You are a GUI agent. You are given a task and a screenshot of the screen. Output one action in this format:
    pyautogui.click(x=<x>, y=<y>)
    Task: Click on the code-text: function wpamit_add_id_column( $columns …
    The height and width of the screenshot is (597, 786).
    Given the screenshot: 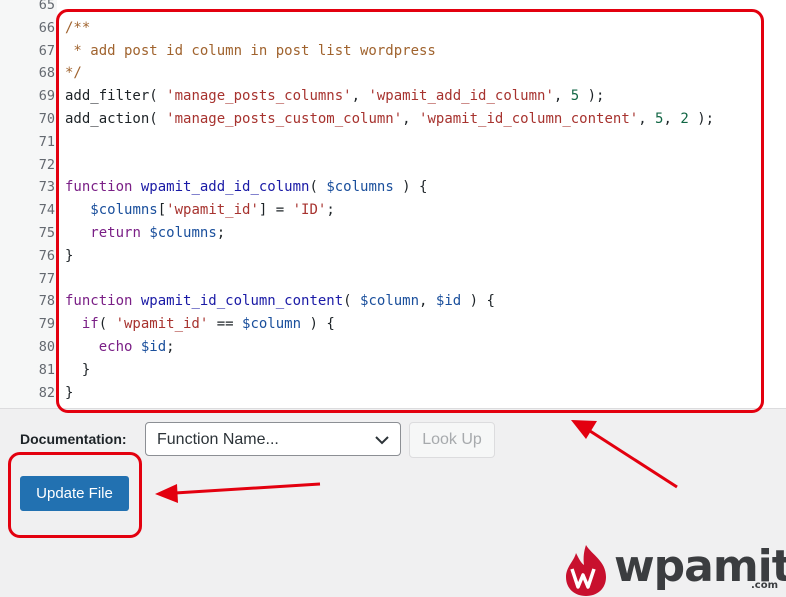 What is the action you would take?
    pyautogui.click(x=246, y=187)
    